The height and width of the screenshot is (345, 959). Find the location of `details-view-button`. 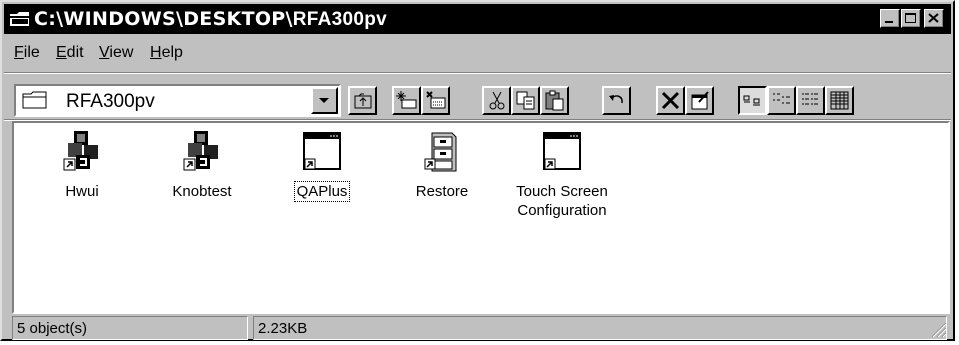

details-view-button is located at coordinates (839, 100).